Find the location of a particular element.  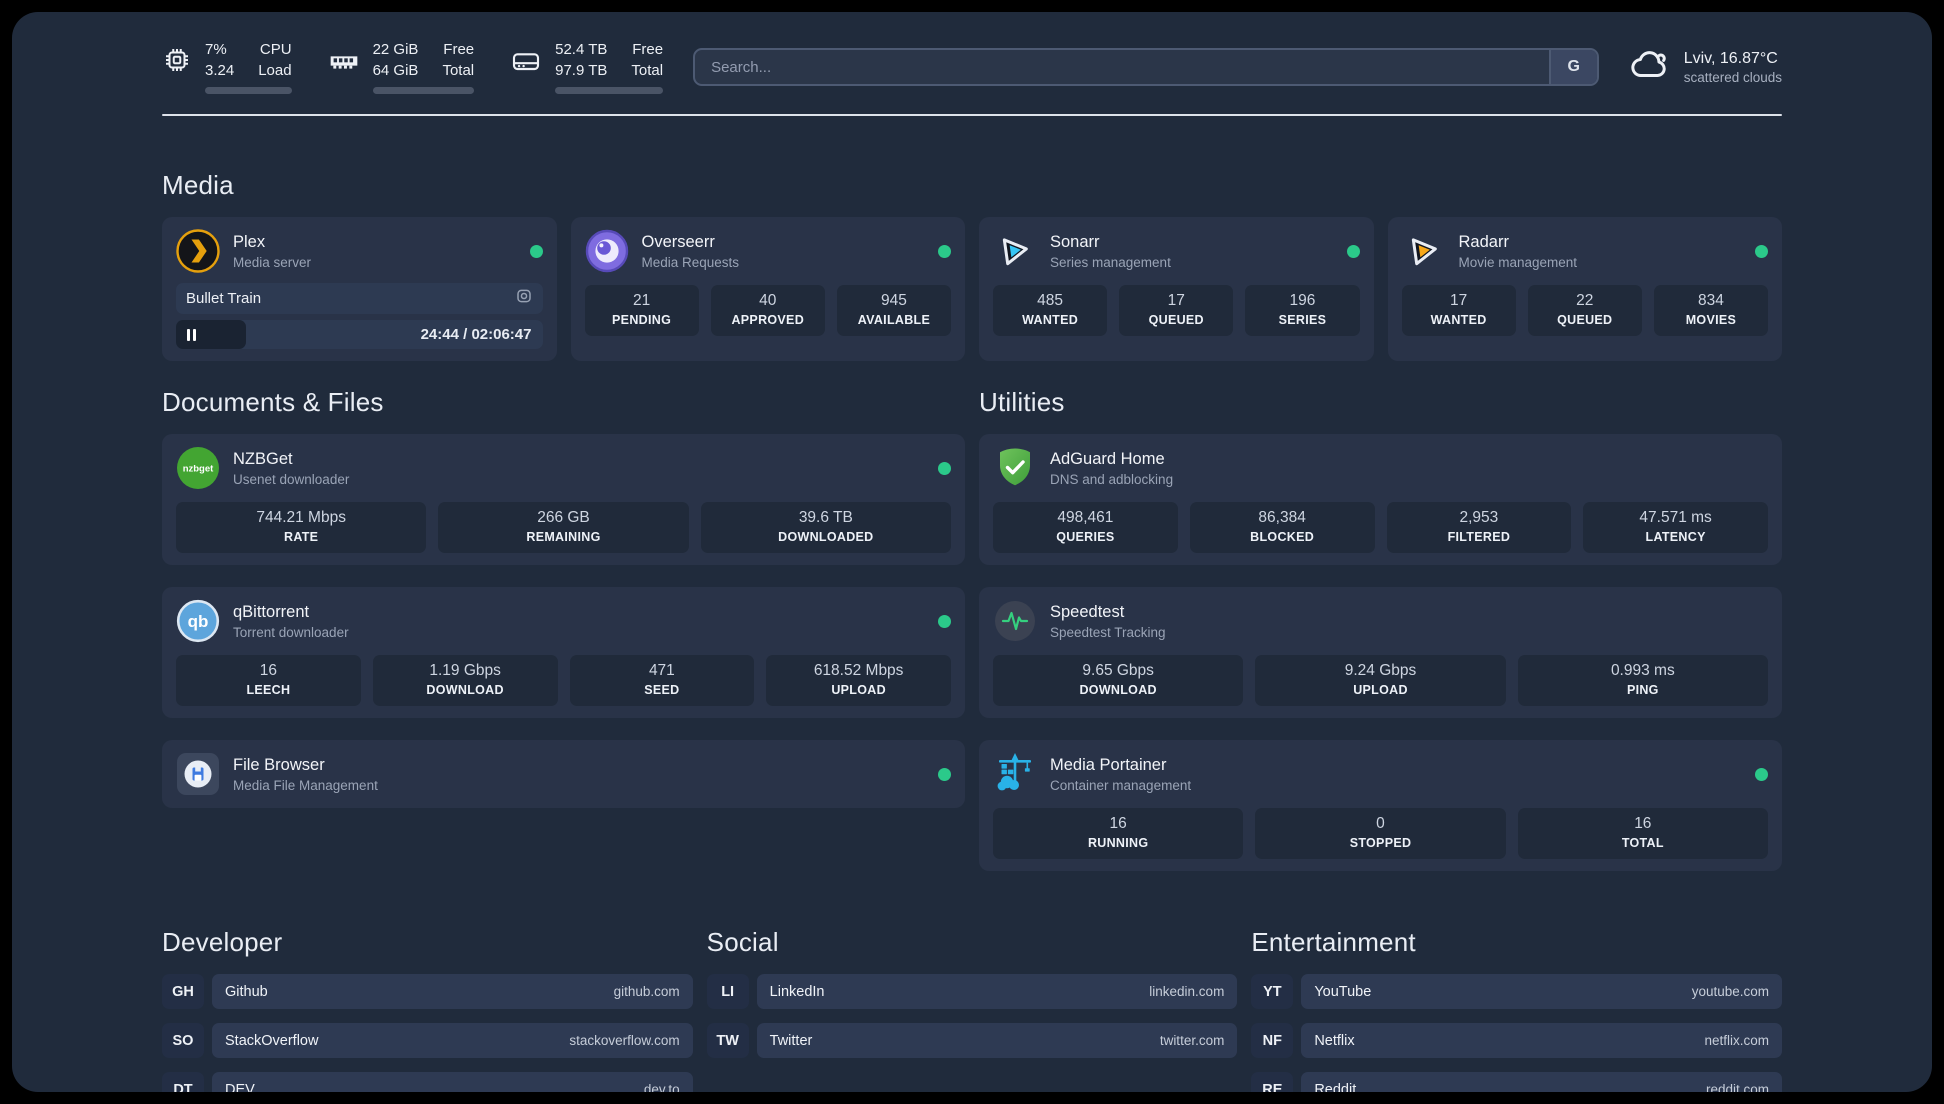

link-badge: TW is located at coordinates (727, 1040).